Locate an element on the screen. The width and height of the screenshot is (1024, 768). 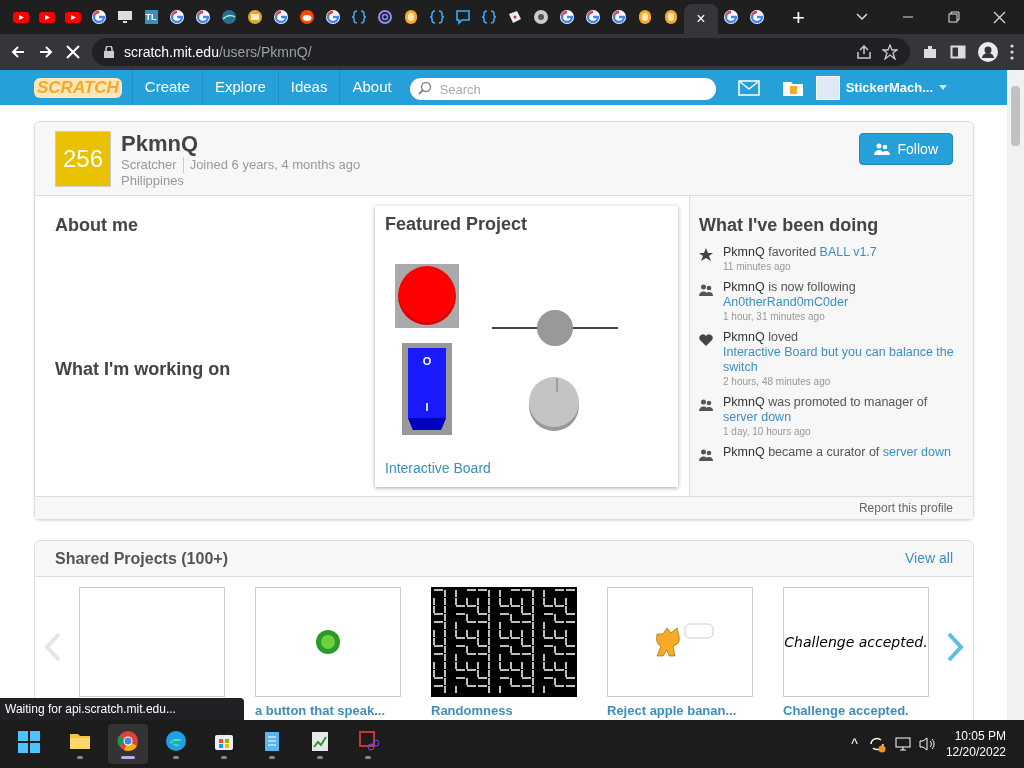
reddit-icon is located at coordinates (307, 17).